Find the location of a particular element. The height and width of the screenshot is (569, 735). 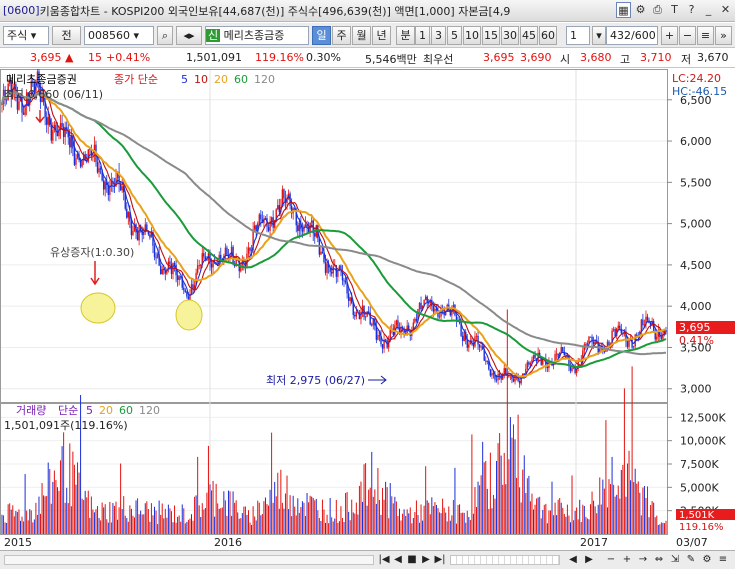

scroll-last-icon: ▶| is located at coordinates (440, 560).